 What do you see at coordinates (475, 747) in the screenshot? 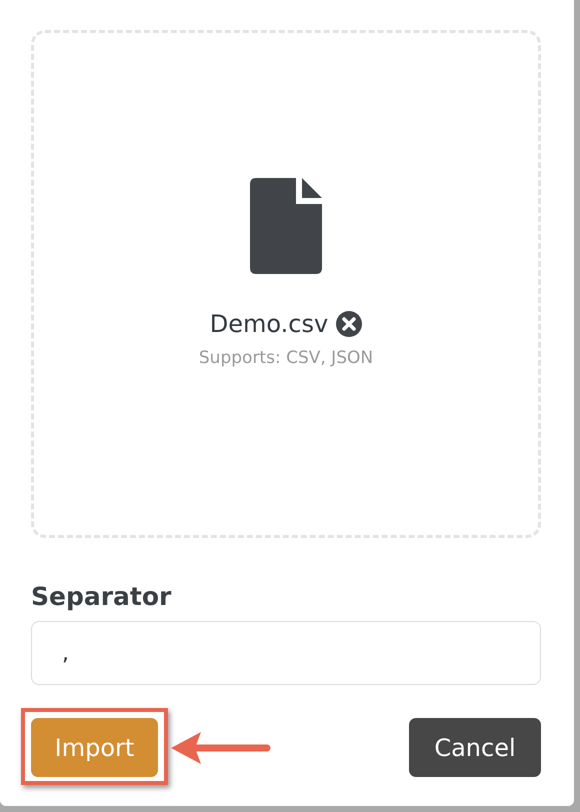
I see `action-button: Cancel` at bounding box center [475, 747].